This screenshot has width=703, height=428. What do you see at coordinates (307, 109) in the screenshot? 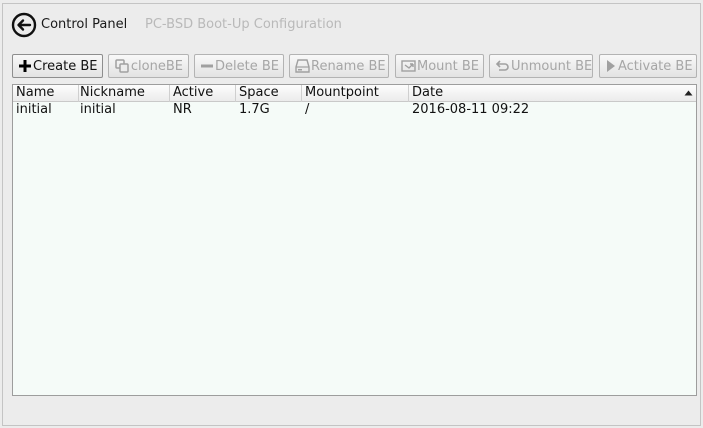
I see `cell-mountpoint: /` at bounding box center [307, 109].